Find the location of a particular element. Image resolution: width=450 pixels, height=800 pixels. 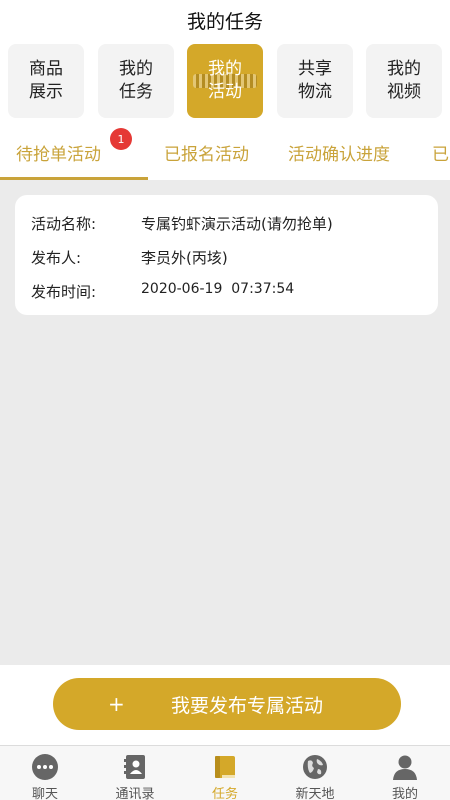

publish-time-row: 发布时间: 2020-06-19 07:37:54 is located at coordinates (162, 291).